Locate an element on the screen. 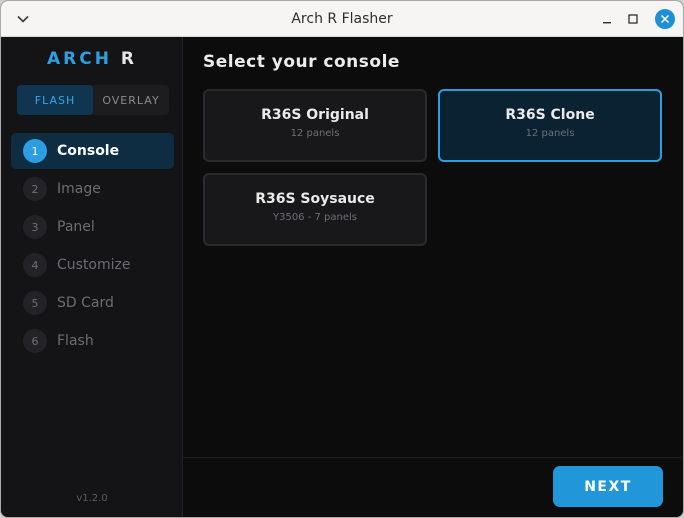 Image resolution: width=684 pixels, height=518 pixels. step-flash: 6 Flash is located at coordinates (92, 341).